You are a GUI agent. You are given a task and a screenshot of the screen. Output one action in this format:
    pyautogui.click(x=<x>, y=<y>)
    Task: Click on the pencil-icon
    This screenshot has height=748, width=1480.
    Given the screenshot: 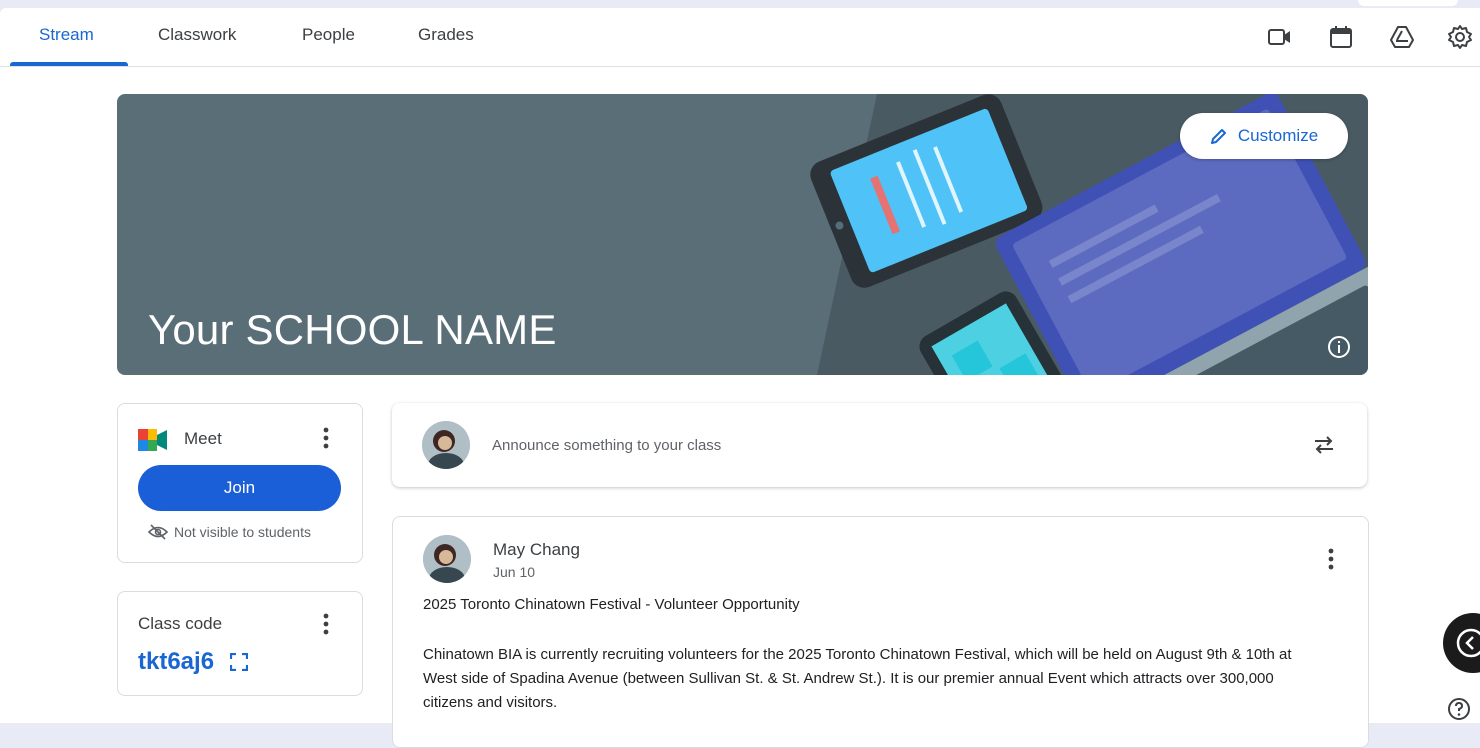 What is the action you would take?
    pyautogui.click(x=1218, y=136)
    